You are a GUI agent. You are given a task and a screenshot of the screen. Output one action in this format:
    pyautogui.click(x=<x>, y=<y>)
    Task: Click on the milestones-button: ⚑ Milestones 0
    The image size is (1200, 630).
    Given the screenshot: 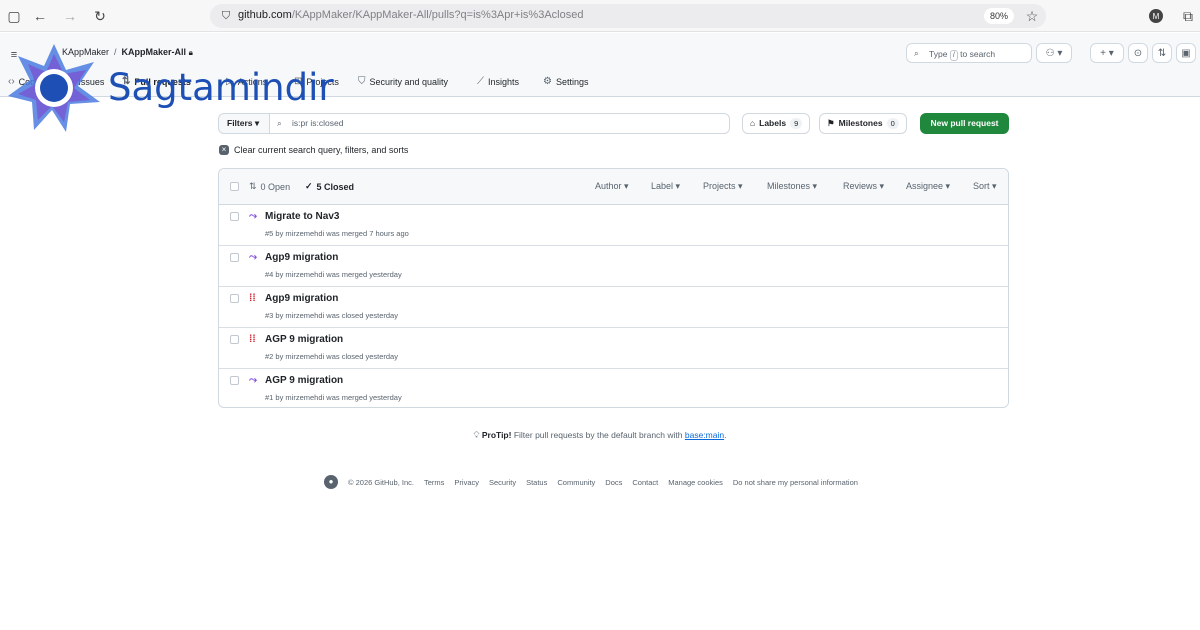 What is the action you would take?
    pyautogui.click(x=863, y=123)
    